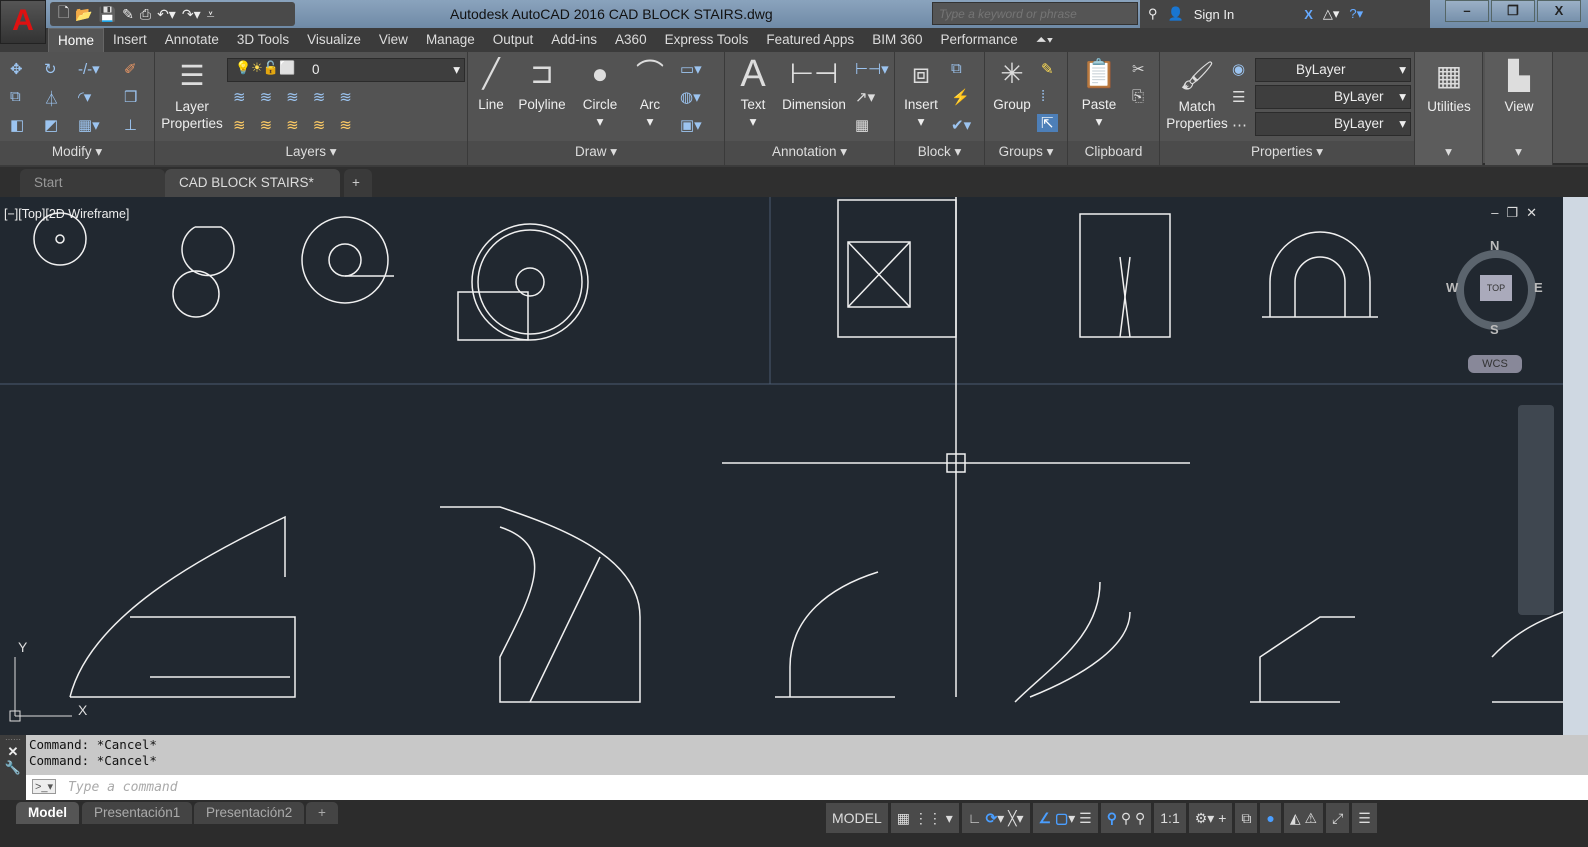 This screenshot has width=1588, height=847. Describe the element at coordinates (83, 14) in the screenshot. I see `open-icon: 📂` at that location.